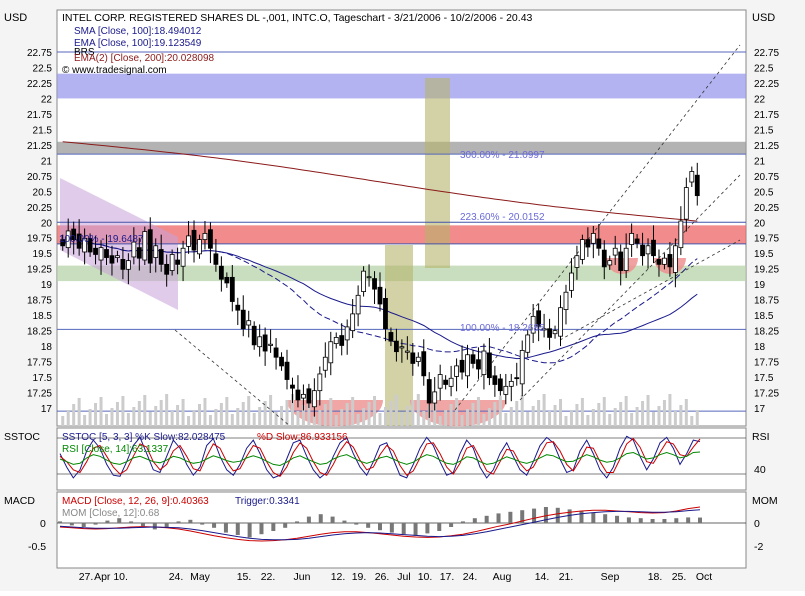 The image size is (805, 596). Describe the element at coordinates (763, 18) in the screenshot. I see `currency-right: USD` at that location.